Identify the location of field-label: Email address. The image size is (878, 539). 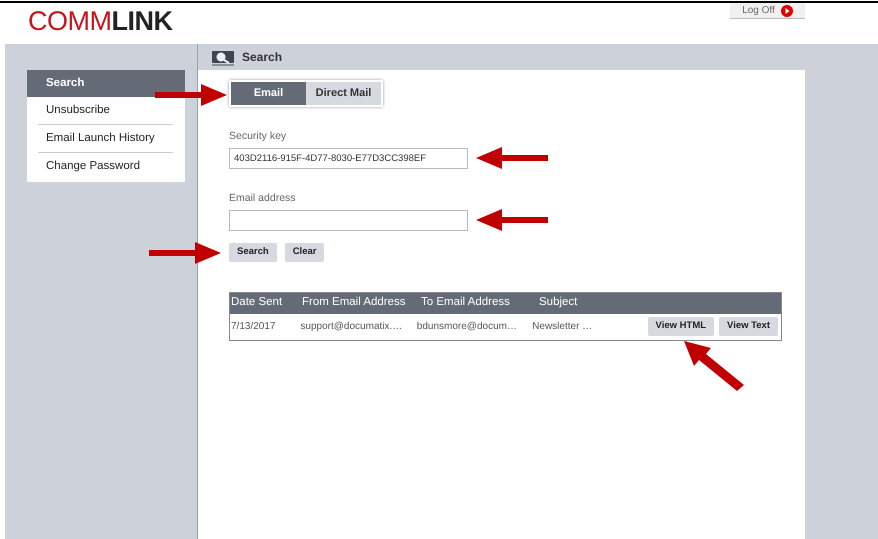
(263, 198).